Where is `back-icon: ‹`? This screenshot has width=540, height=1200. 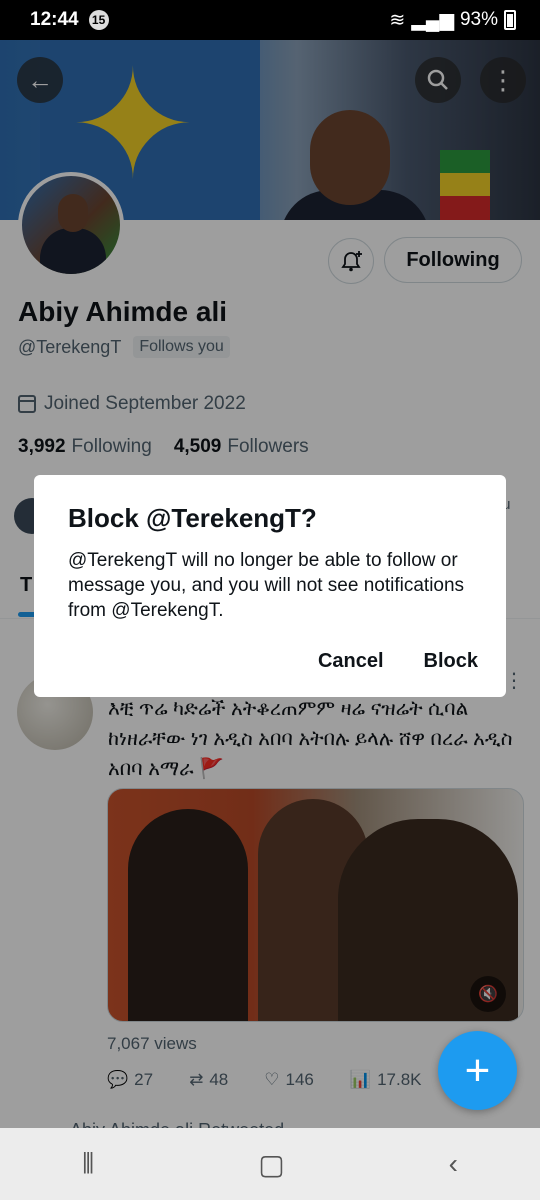 back-icon: ‹ is located at coordinates (453, 1164).